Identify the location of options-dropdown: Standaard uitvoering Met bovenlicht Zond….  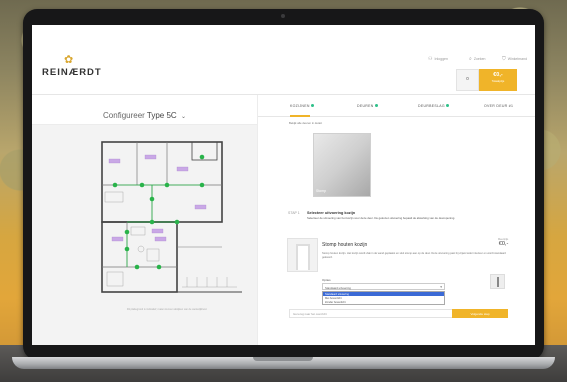
(383, 298).